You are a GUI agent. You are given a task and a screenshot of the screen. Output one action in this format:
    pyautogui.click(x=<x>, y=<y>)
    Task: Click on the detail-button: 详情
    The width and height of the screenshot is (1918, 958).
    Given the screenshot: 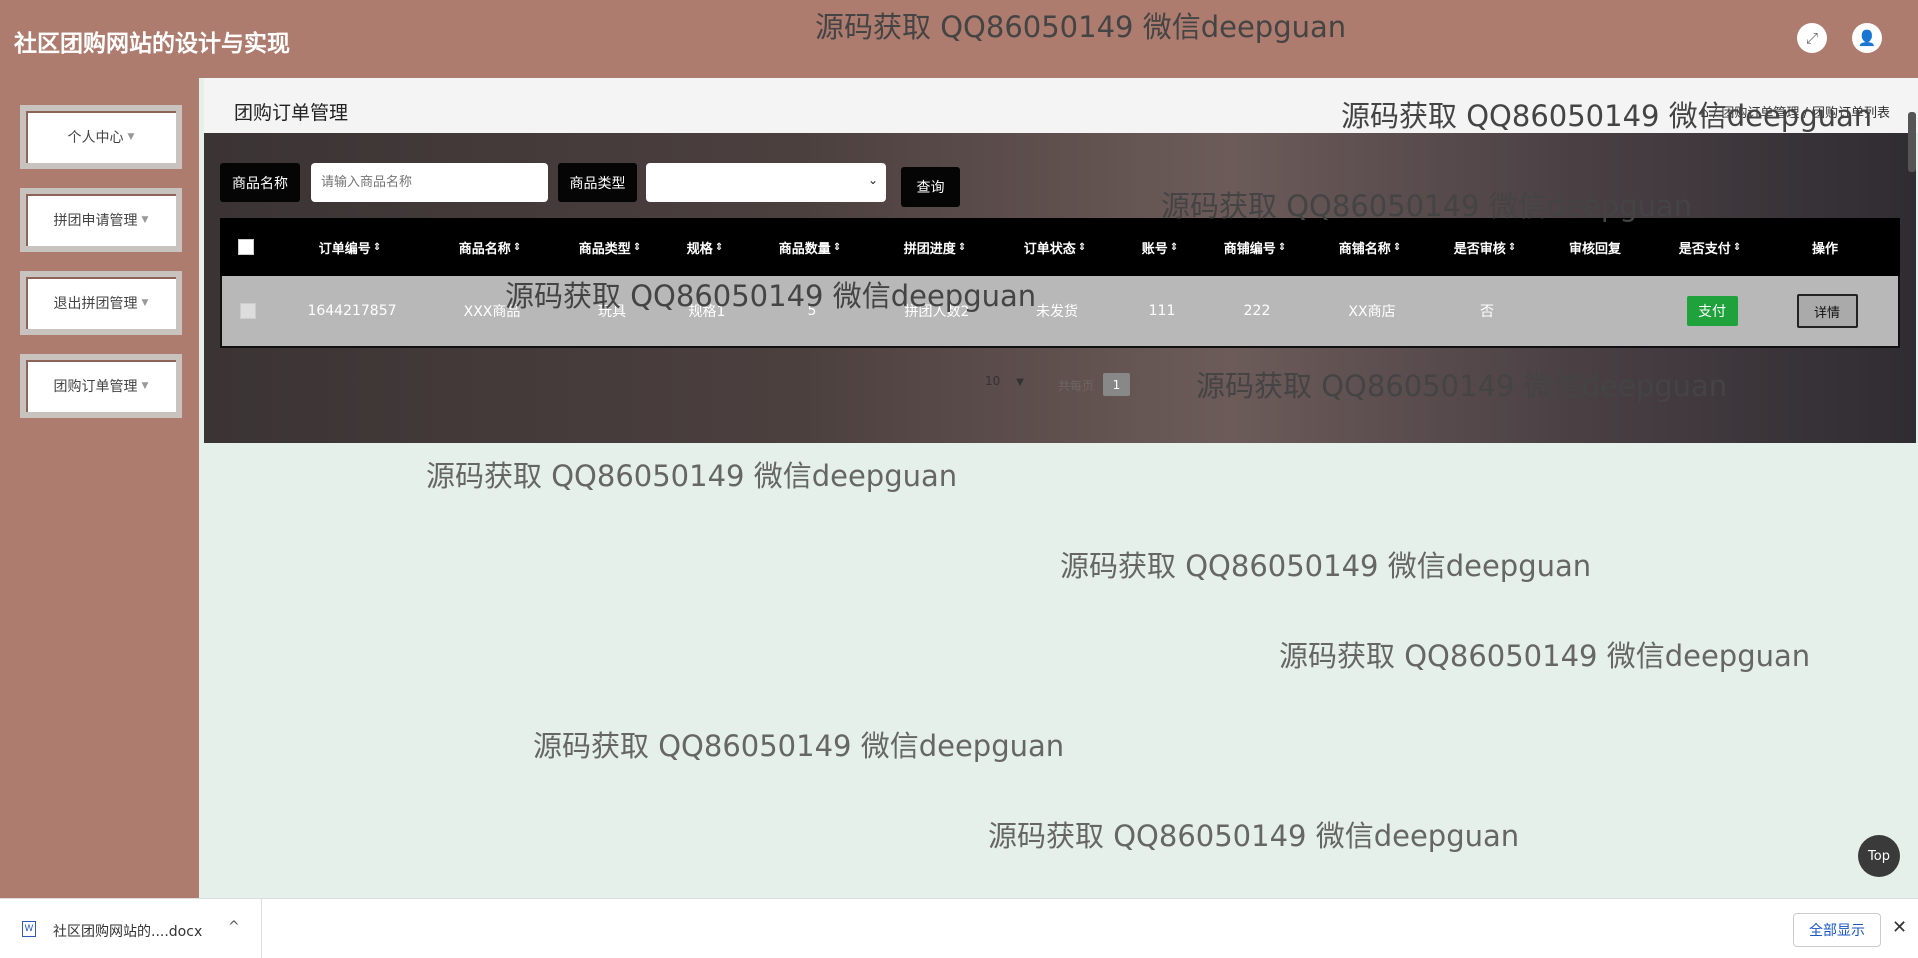 What is the action you would take?
    pyautogui.click(x=1827, y=311)
    